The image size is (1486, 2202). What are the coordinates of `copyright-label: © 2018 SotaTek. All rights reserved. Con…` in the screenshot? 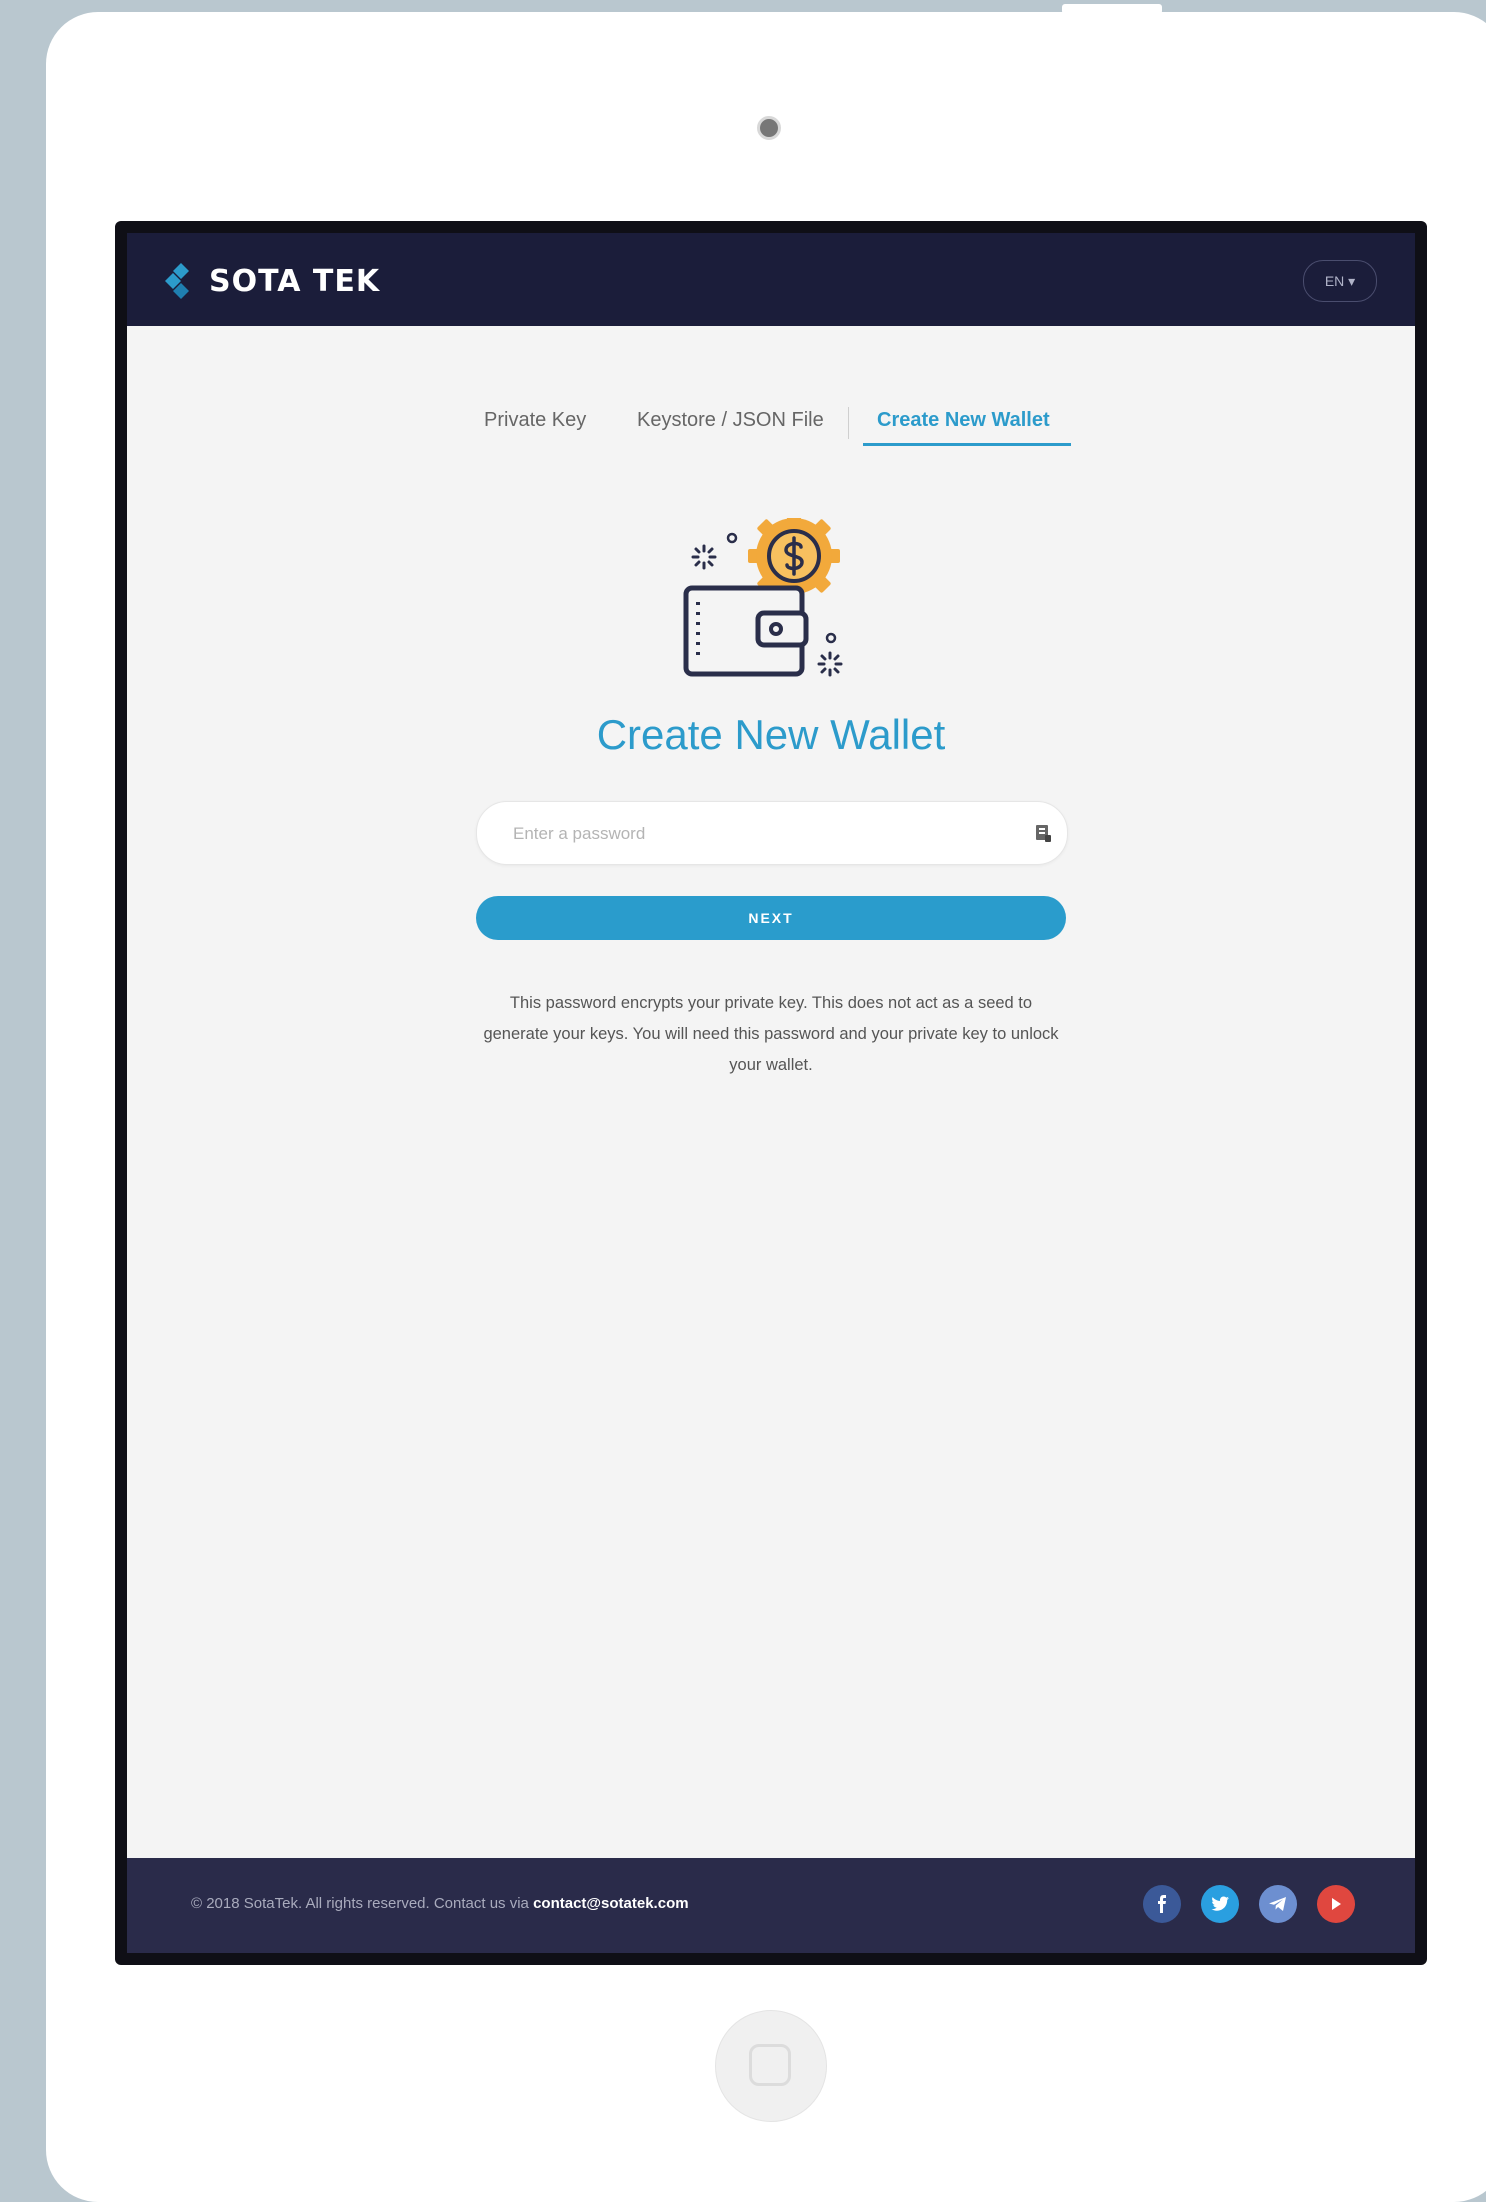 It's located at (362, 1903).